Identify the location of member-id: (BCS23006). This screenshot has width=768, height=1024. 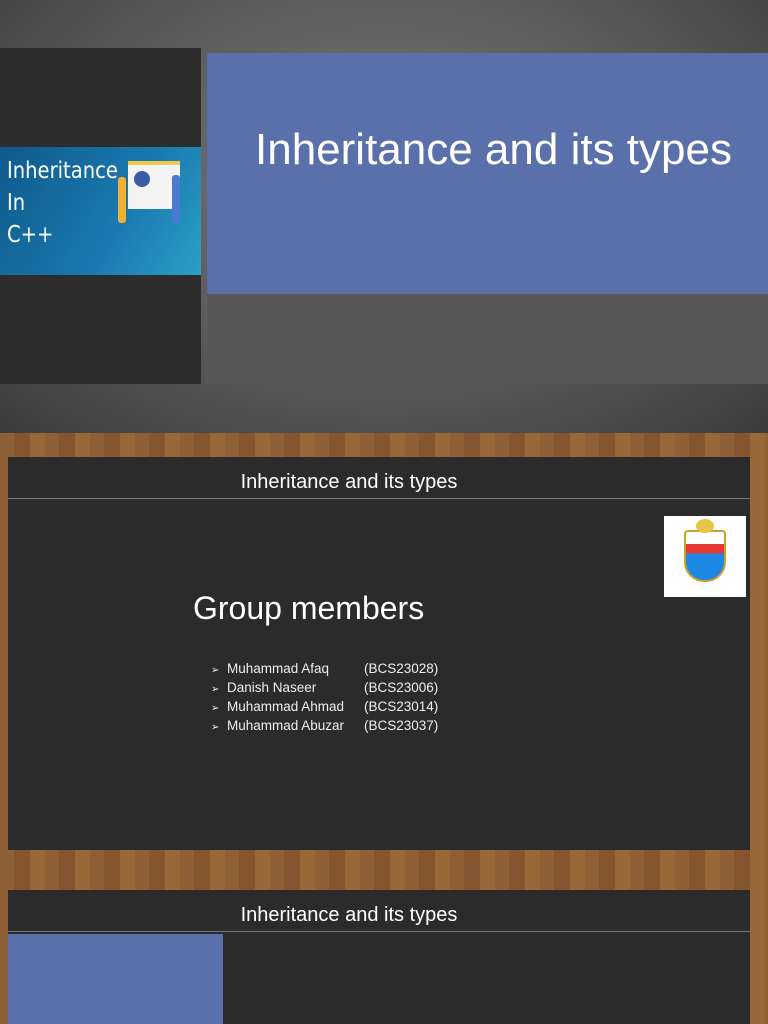
(401, 687).